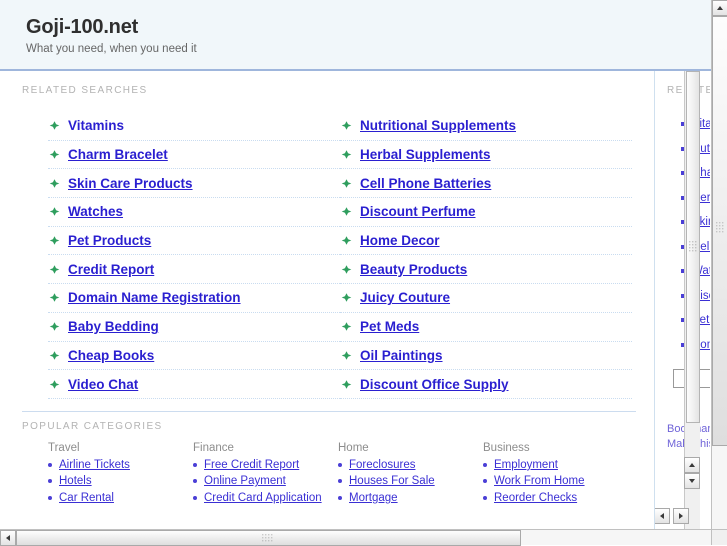  I want to click on related-search-item: Credit Report, so click(194, 270).